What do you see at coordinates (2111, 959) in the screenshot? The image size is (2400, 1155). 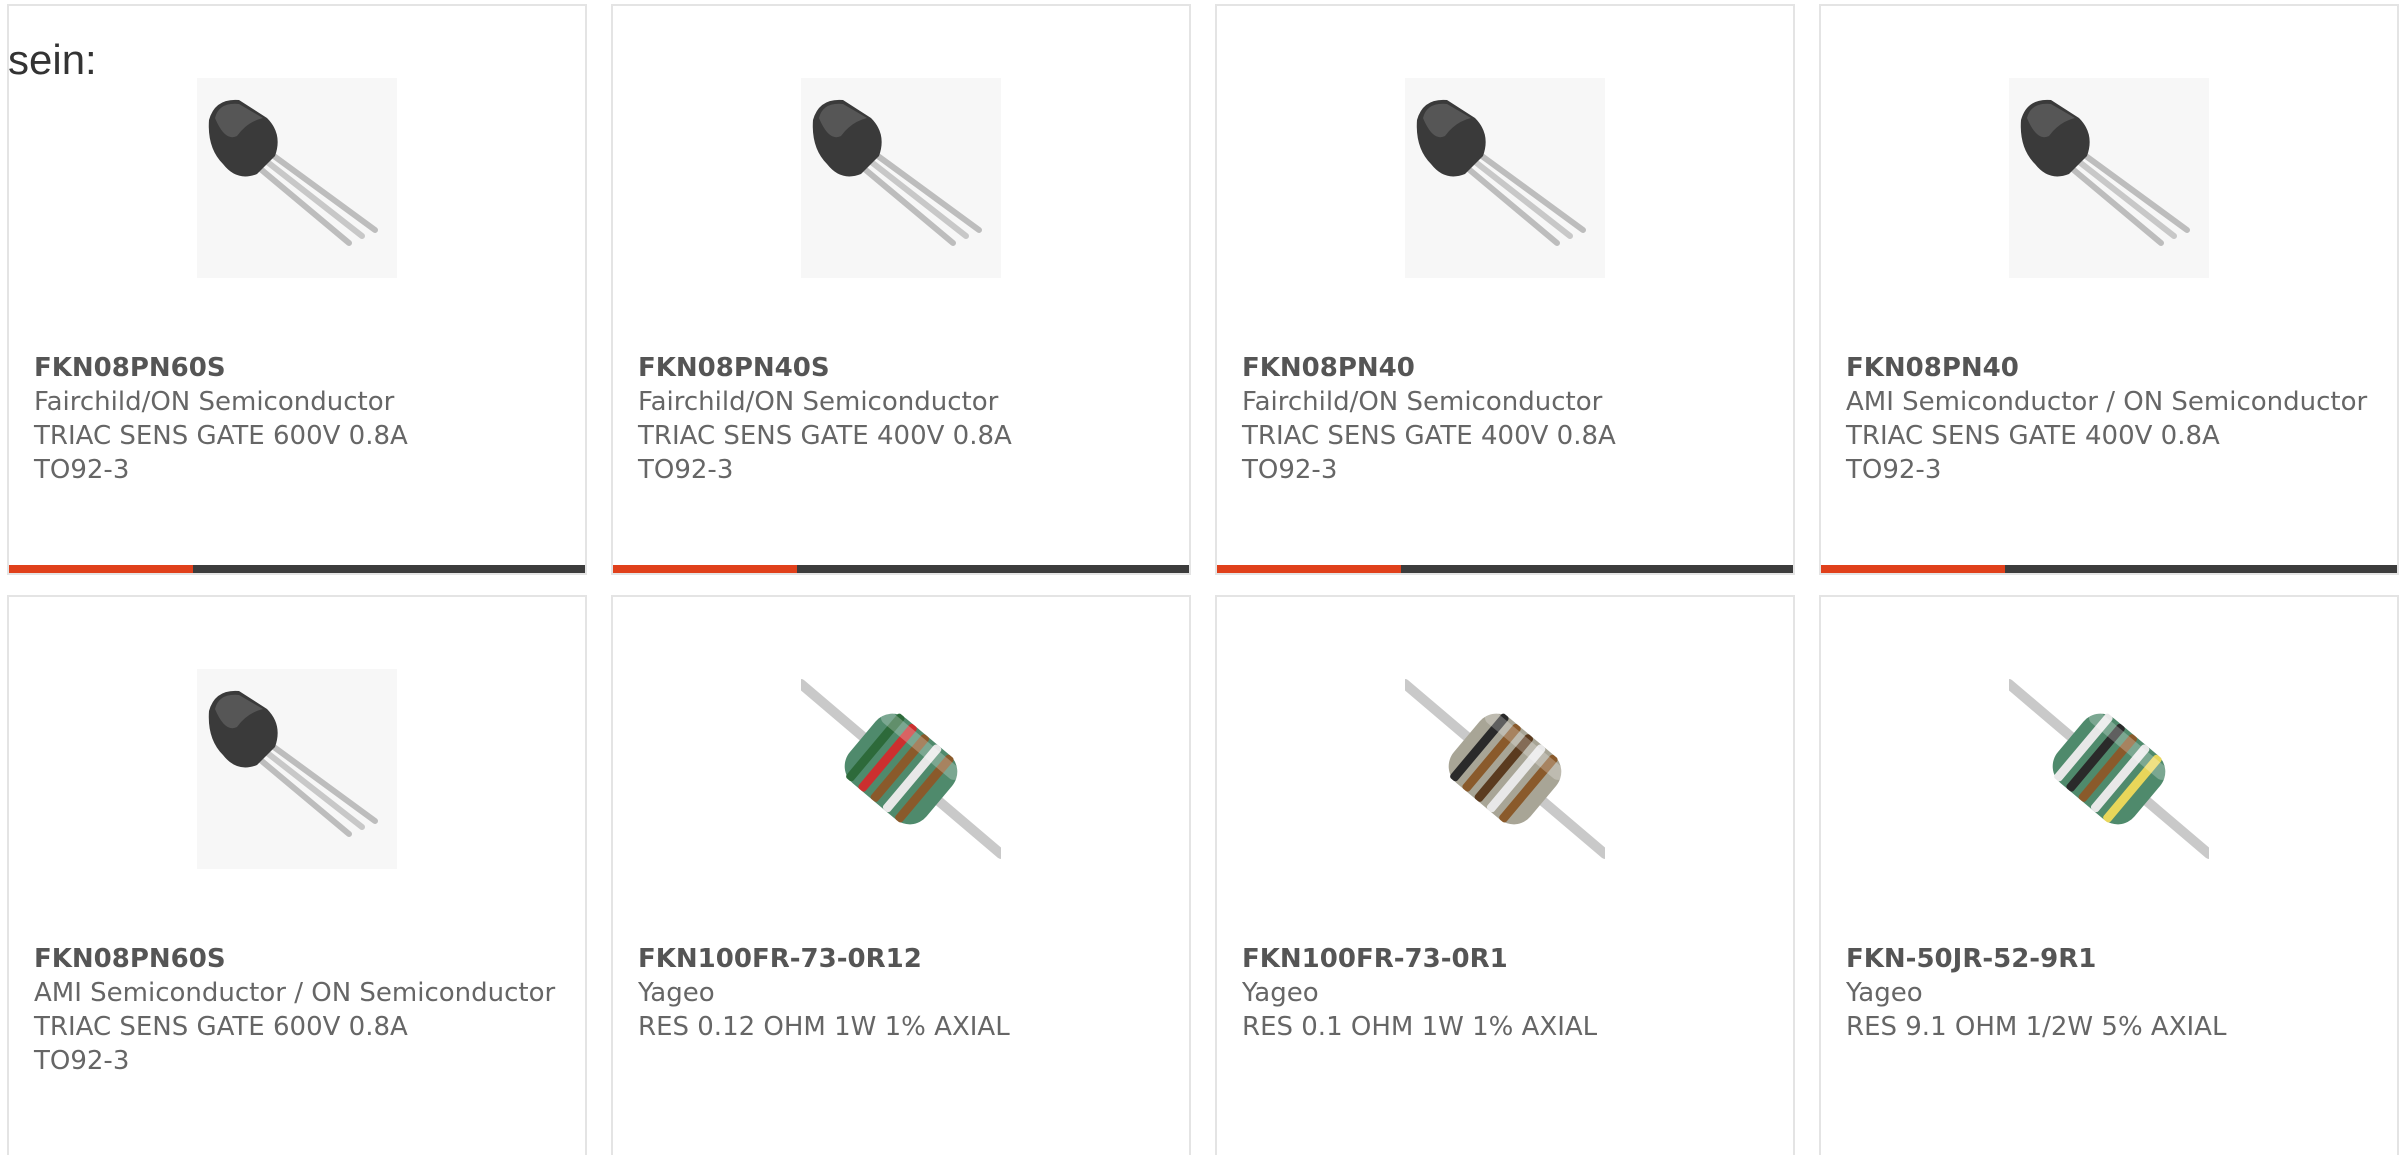 I see `part-number: FKN-50JR-52-9R1` at bounding box center [2111, 959].